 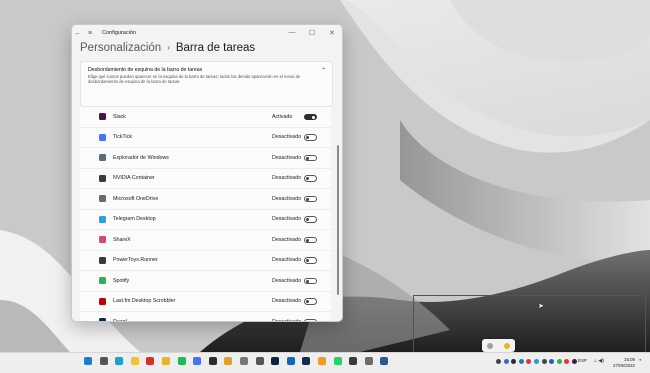 What do you see at coordinates (259, 361) in the screenshot?
I see `typora-icon` at bounding box center [259, 361].